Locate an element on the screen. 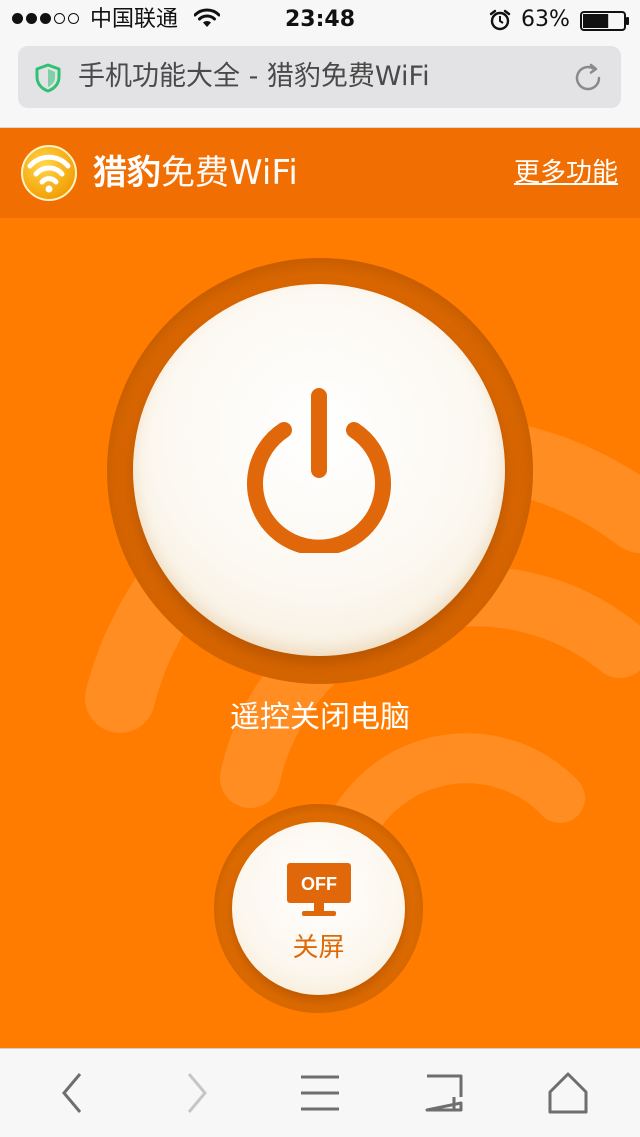  brand-name: 猎豹免费WiFi is located at coordinates (195, 173).